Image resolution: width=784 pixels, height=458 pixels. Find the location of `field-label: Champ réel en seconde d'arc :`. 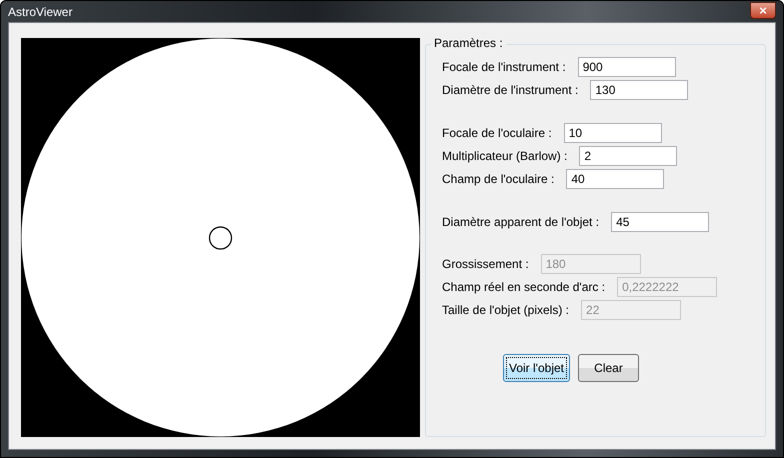

field-label: Champ réel en seconde d'arc : is located at coordinates (524, 287).